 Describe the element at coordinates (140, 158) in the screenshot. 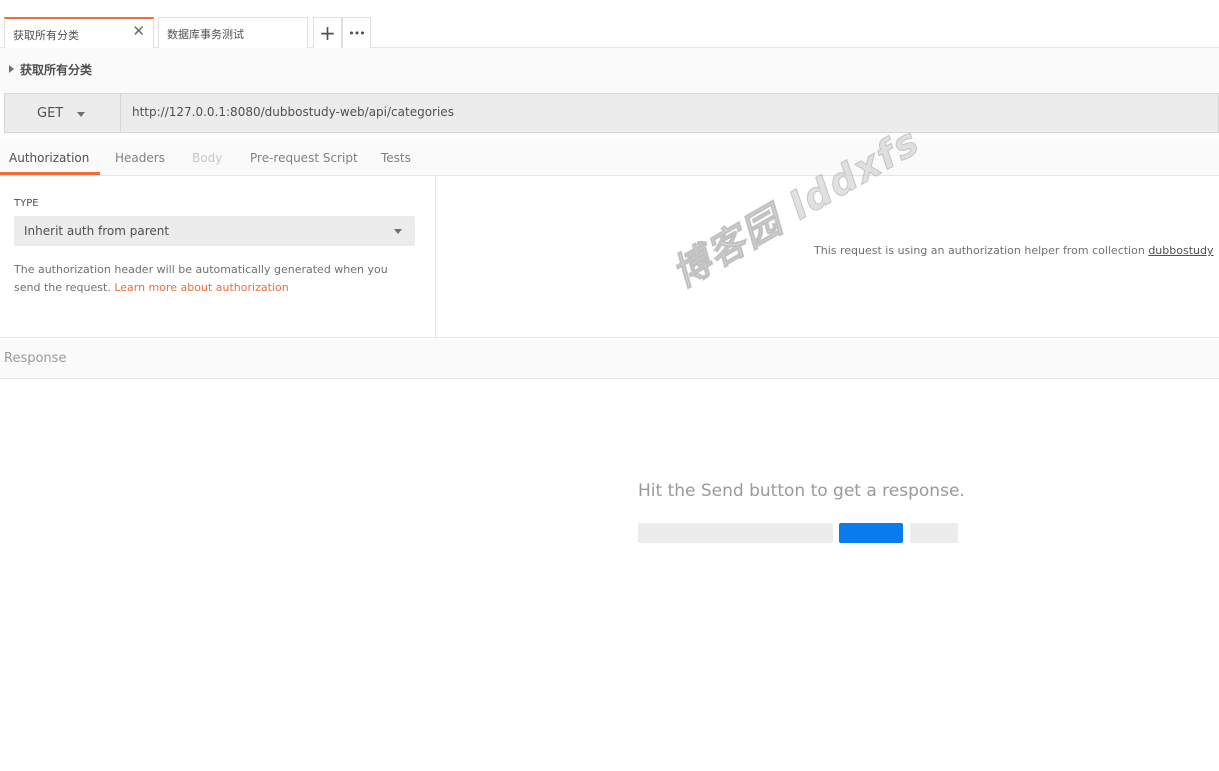

I see `tab-headers: Headers` at that location.